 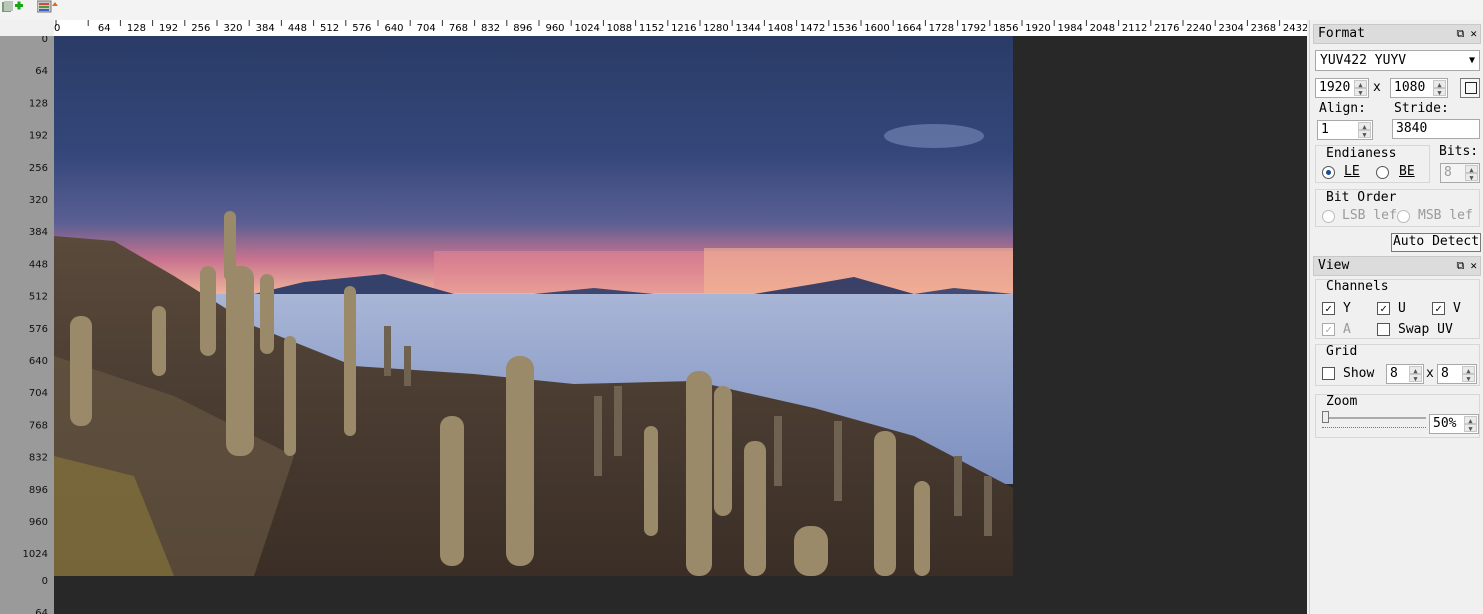 I want to click on grid-show-checkbox, so click(x=1328, y=373).